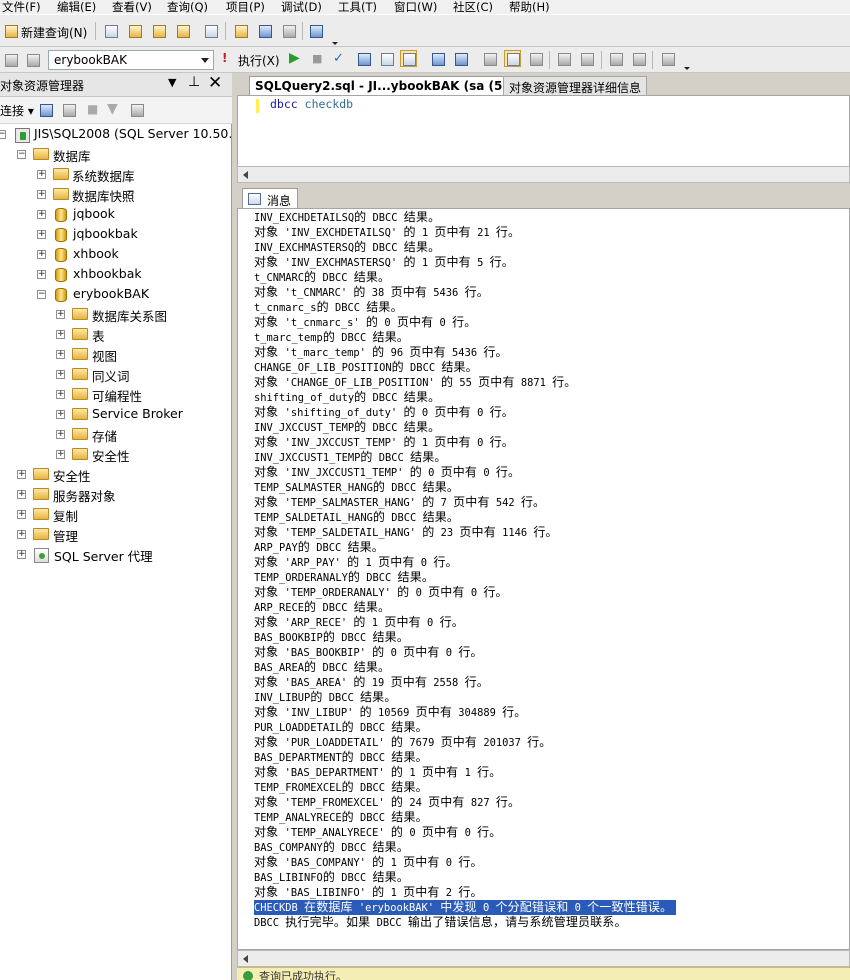  What do you see at coordinates (564, 59) in the screenshot?
I see `comment-lines-icon` at bounding box center [564, 59].